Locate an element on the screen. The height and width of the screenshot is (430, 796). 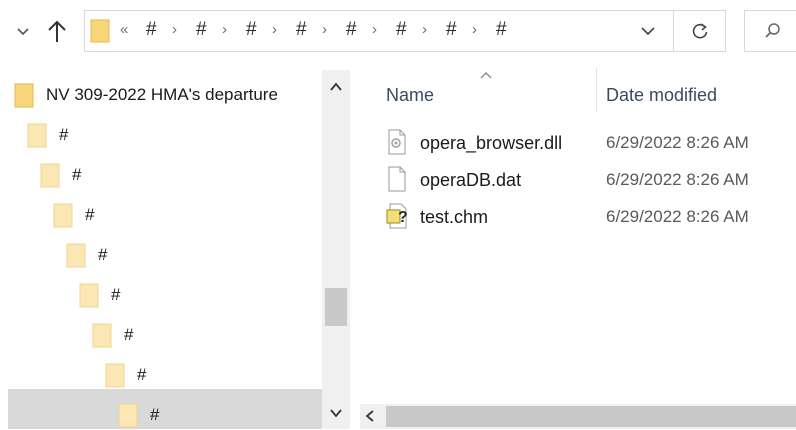
up-arrow-icon is located at coordinates (57, 31).